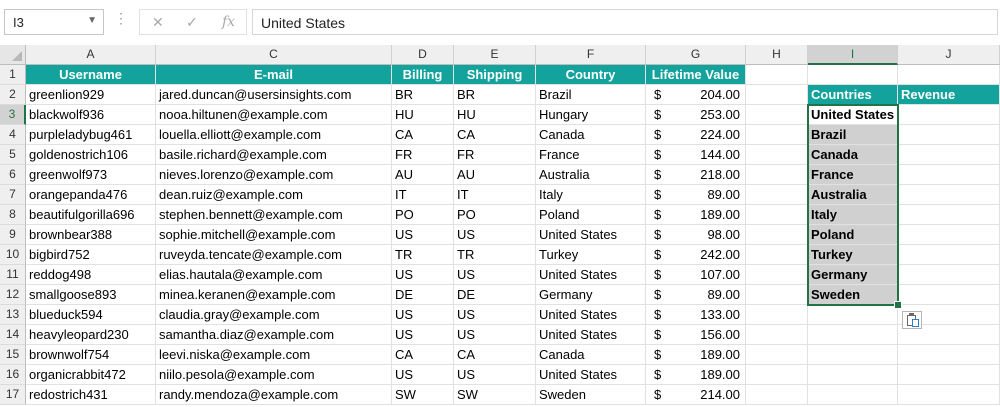  Describe the element at coordinates (423, 175) in the screenshot. I see `cell-billing: AU` at that location.